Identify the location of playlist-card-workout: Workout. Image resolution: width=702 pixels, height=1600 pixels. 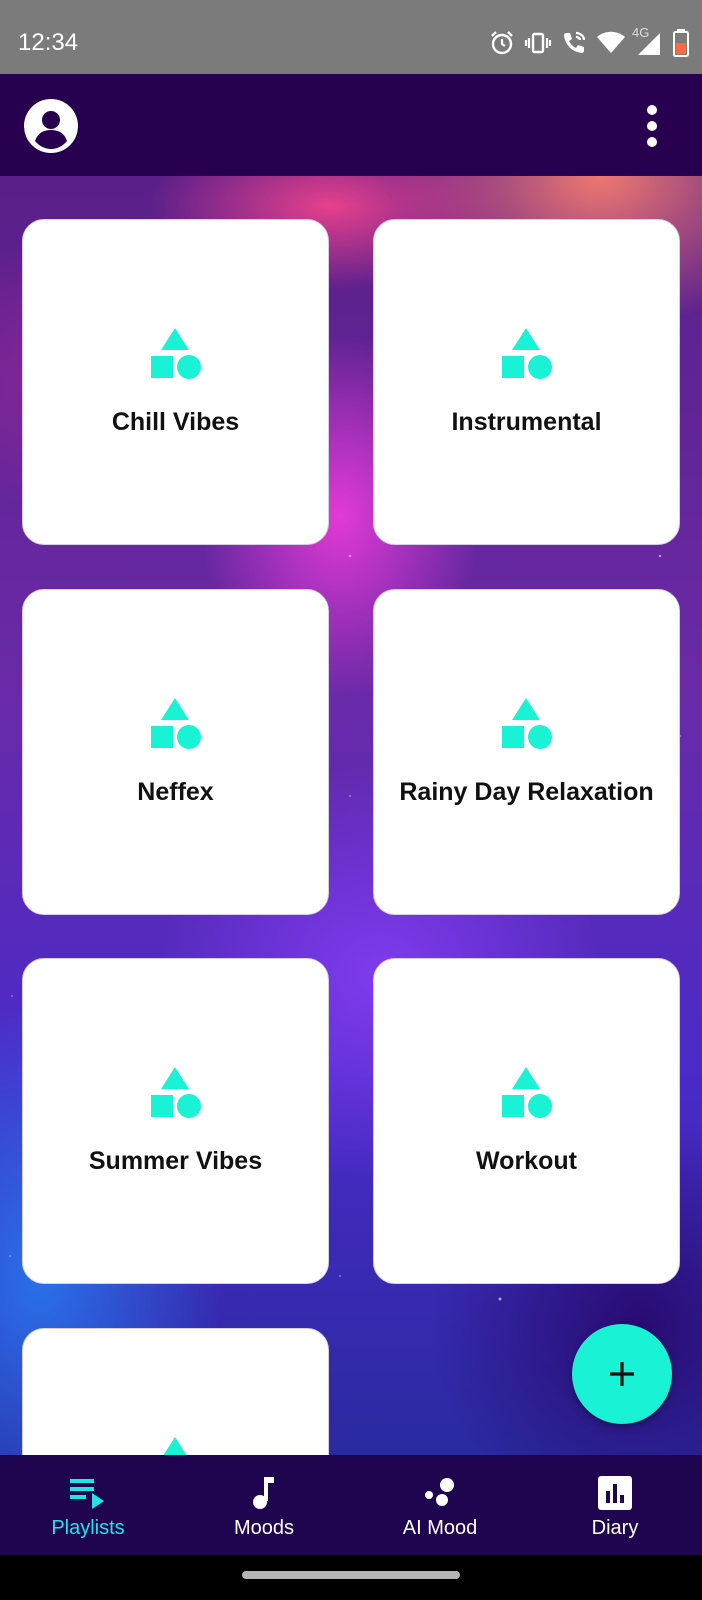
(526, 1121).